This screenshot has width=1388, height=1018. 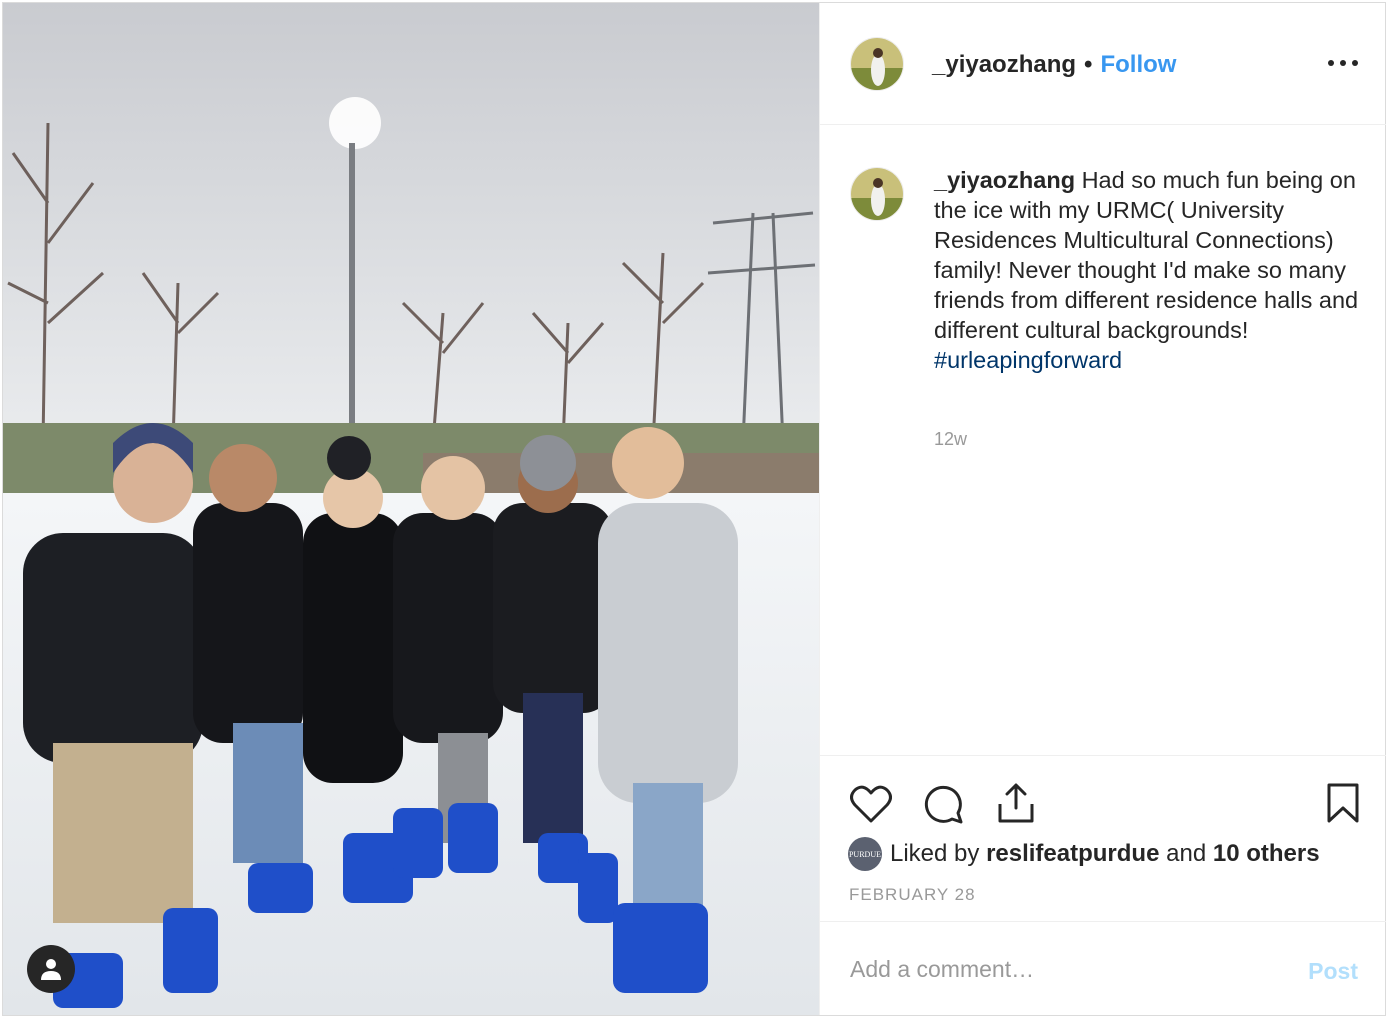 What do you see at coordinates (51, 969) in the screenshot?
I see `user-tag-icon` at bounding box center [51, 969].